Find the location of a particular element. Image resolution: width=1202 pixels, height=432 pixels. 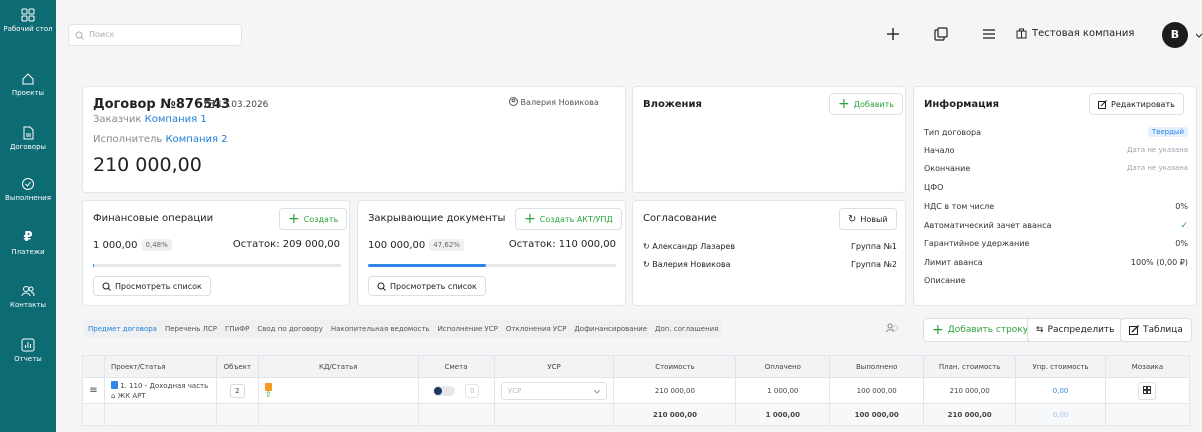

info-row: Тип договора Твердый is located at coordinates (1056, 132).